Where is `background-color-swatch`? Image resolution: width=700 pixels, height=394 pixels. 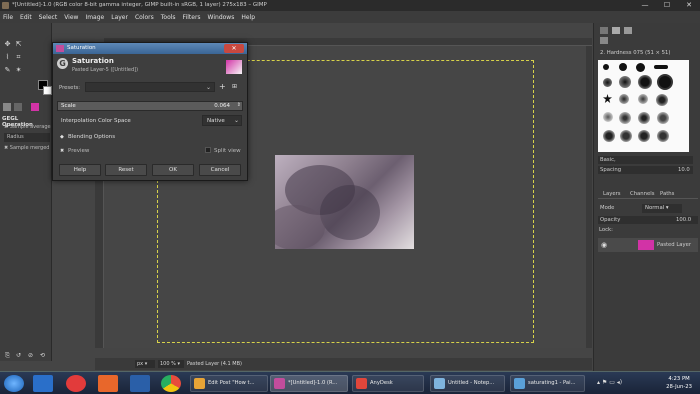 background-color-swatch is located at coordinates (47, 90).